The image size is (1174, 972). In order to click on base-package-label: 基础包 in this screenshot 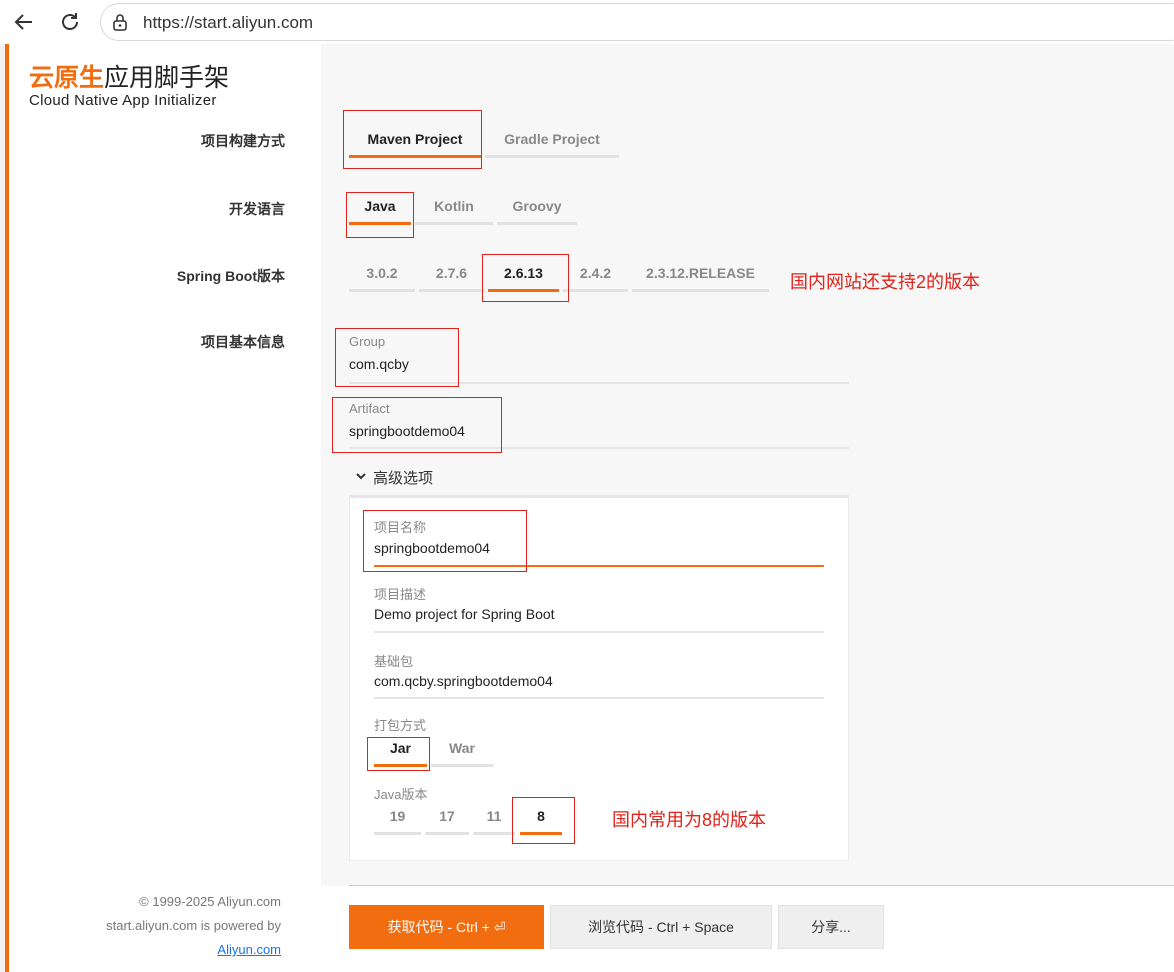, I will do `click(394, 661)`.